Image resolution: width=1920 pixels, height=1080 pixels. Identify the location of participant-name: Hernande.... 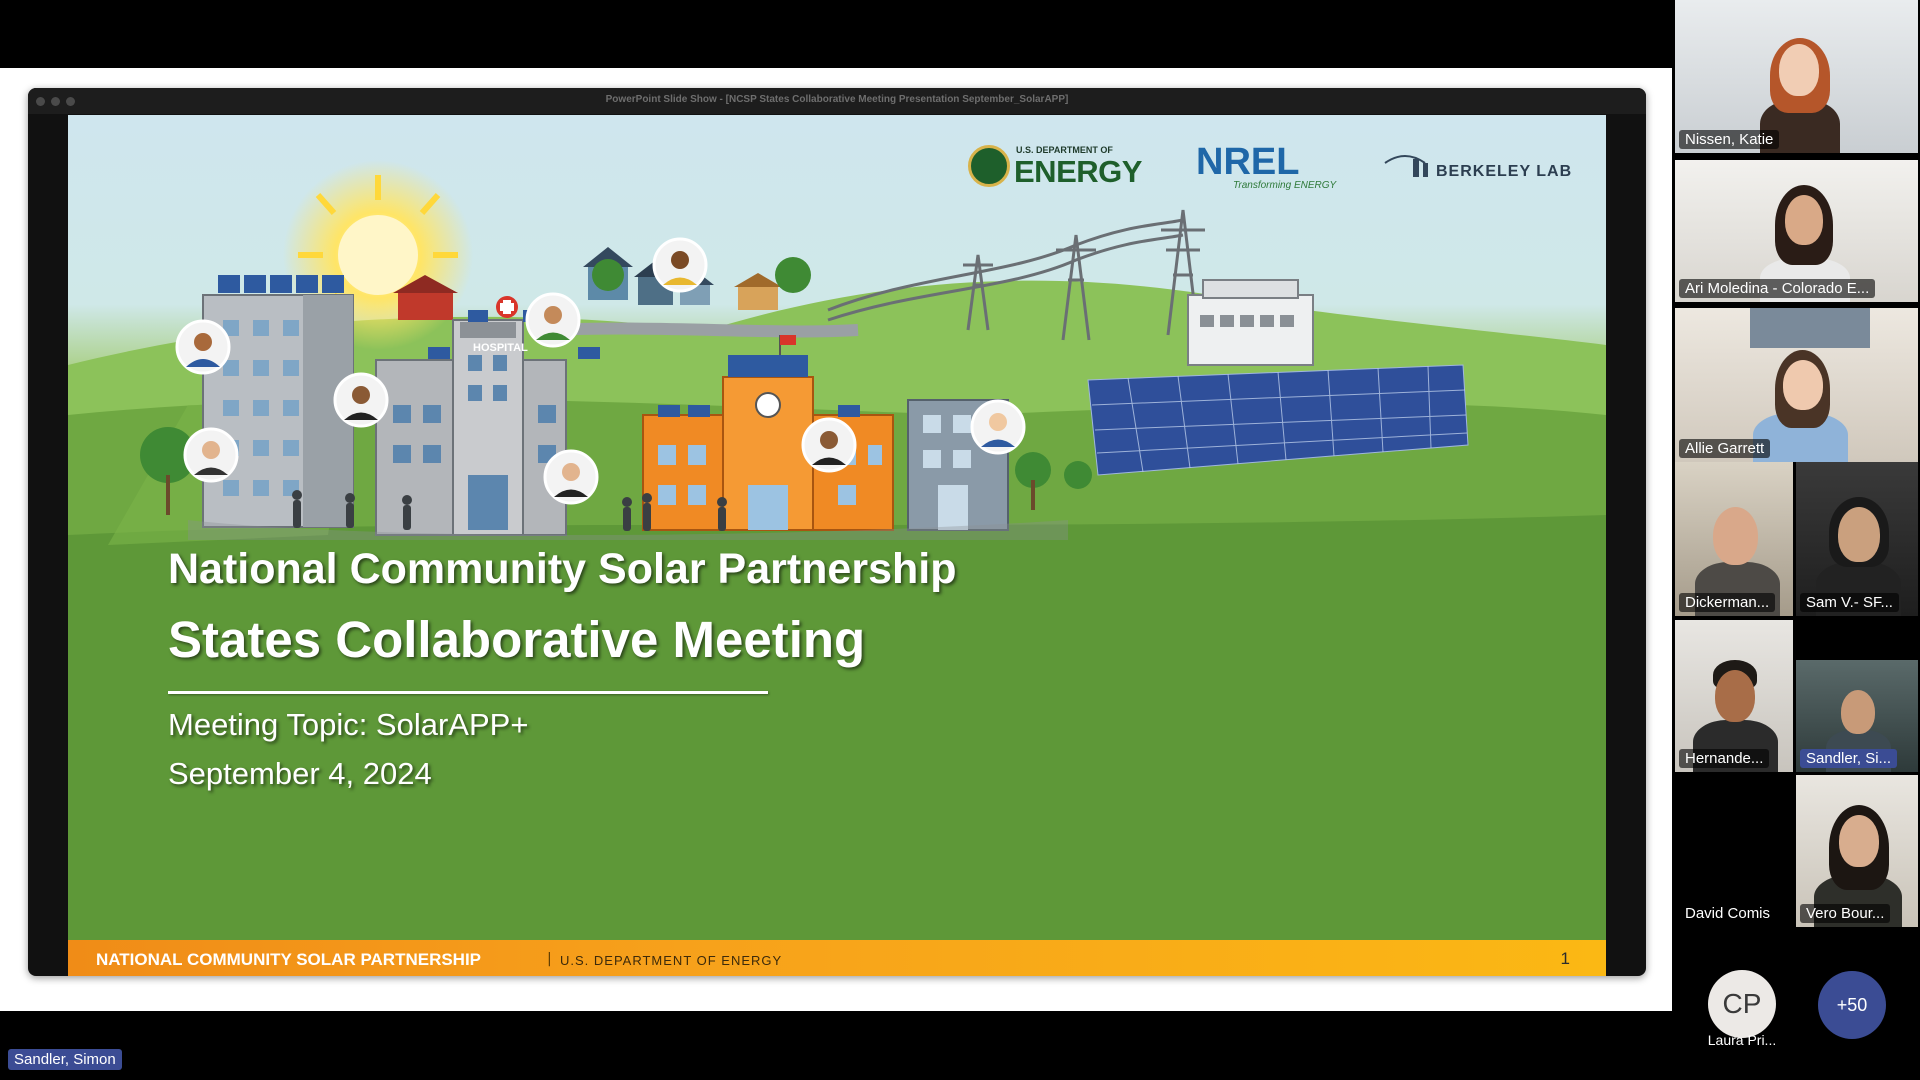
(1724, 758).